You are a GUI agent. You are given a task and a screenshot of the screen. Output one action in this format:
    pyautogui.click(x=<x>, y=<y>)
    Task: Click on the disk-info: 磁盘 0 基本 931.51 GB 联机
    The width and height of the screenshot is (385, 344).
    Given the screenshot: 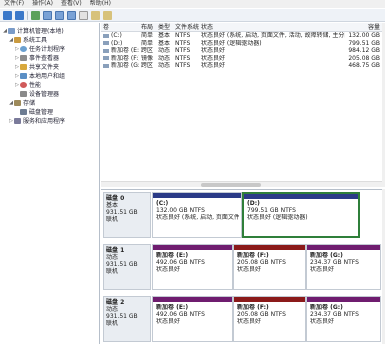 What is the action you would take?
    pyautogui.click(x=127, y=215)
    